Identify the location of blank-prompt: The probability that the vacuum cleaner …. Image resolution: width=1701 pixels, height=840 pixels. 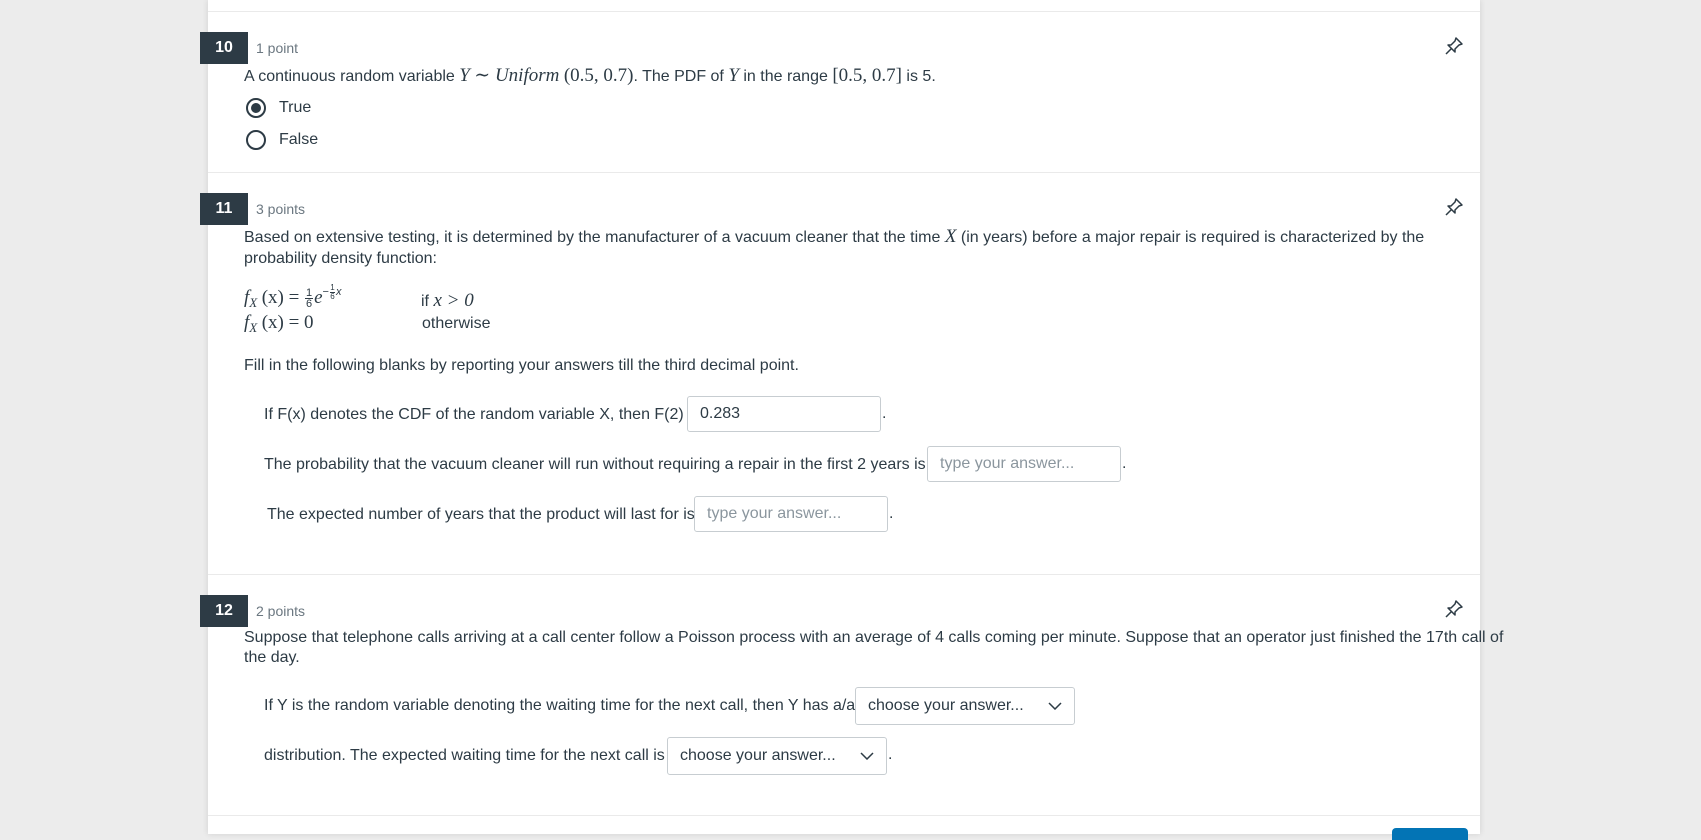
(595, 464).